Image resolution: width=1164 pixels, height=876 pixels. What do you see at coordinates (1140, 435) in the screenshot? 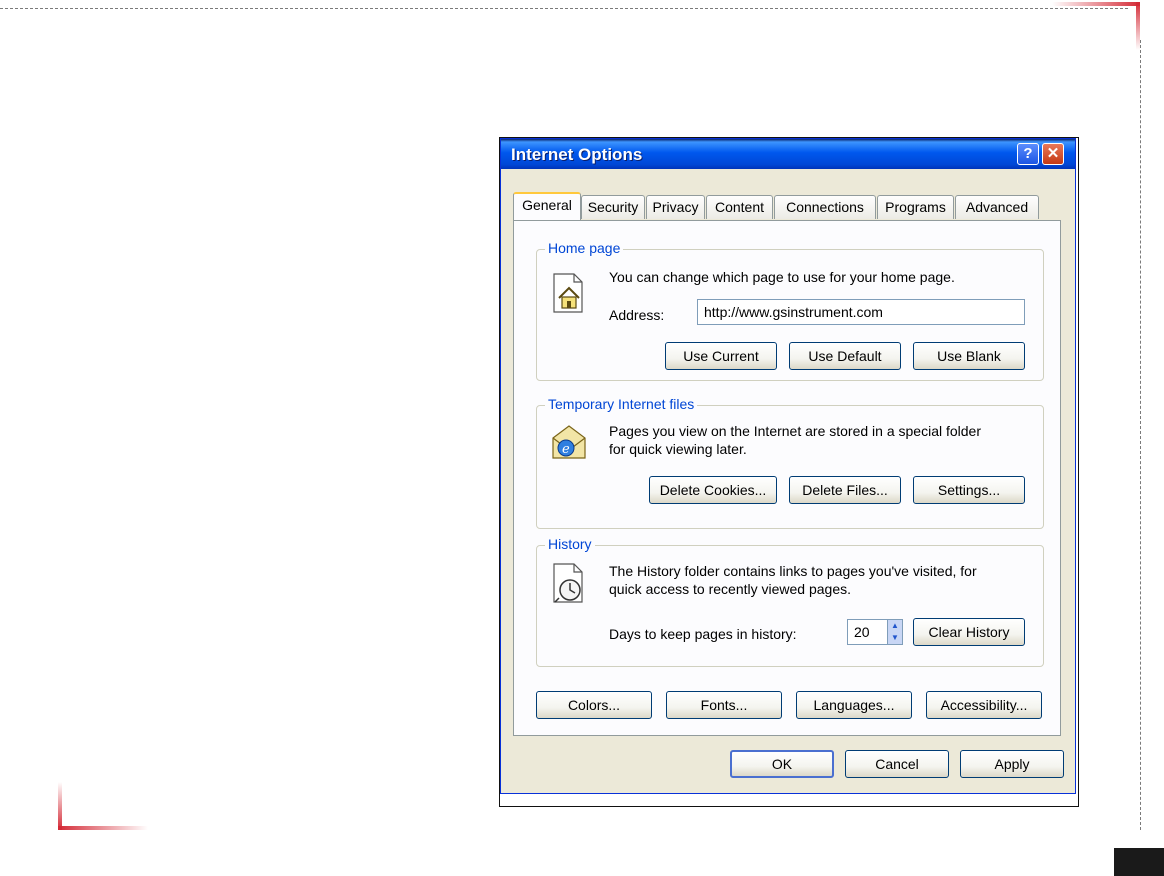
I see `page-right-dashed-line` at bounding box center [1140, 435].